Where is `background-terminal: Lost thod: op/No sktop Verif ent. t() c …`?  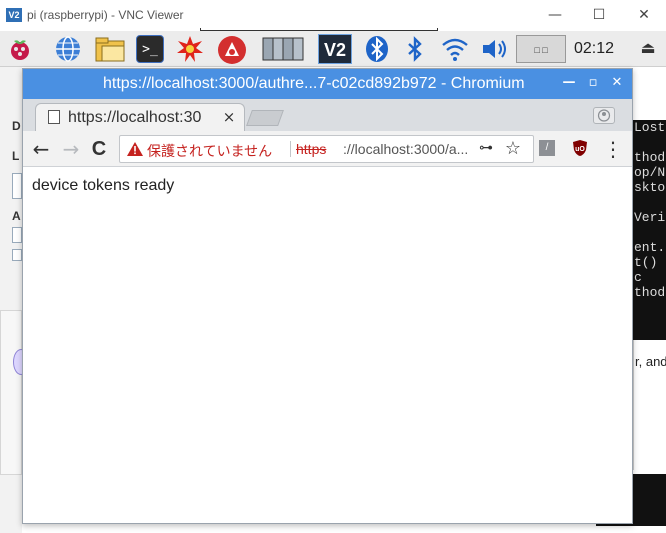 background-terminal: Lost thod: op/No sktop Verif ent. t() c … is located at coordinates (649, 230).